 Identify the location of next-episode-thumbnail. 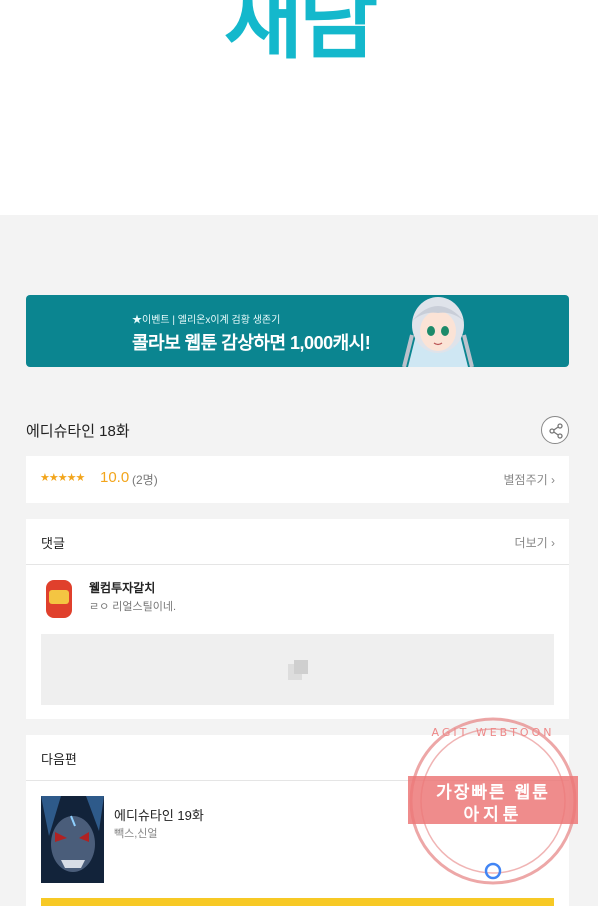
(72, 839).